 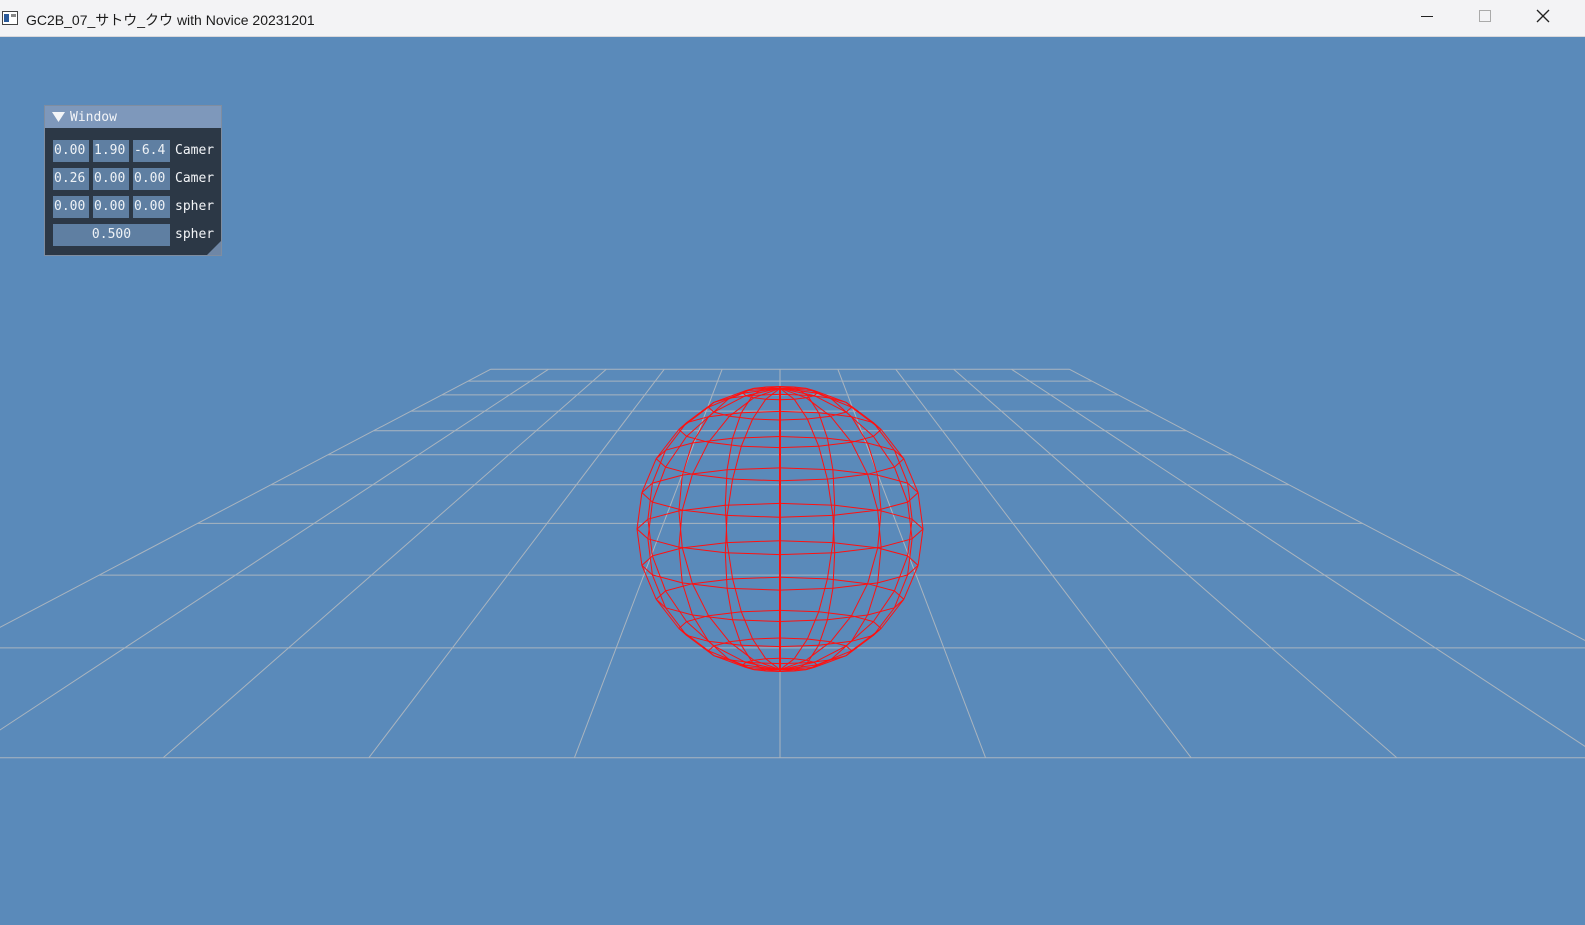 What do you see at coordinates (213, 247) in the screenshot?
I see `resize-grip-icon` at bounding box center [213, 247].